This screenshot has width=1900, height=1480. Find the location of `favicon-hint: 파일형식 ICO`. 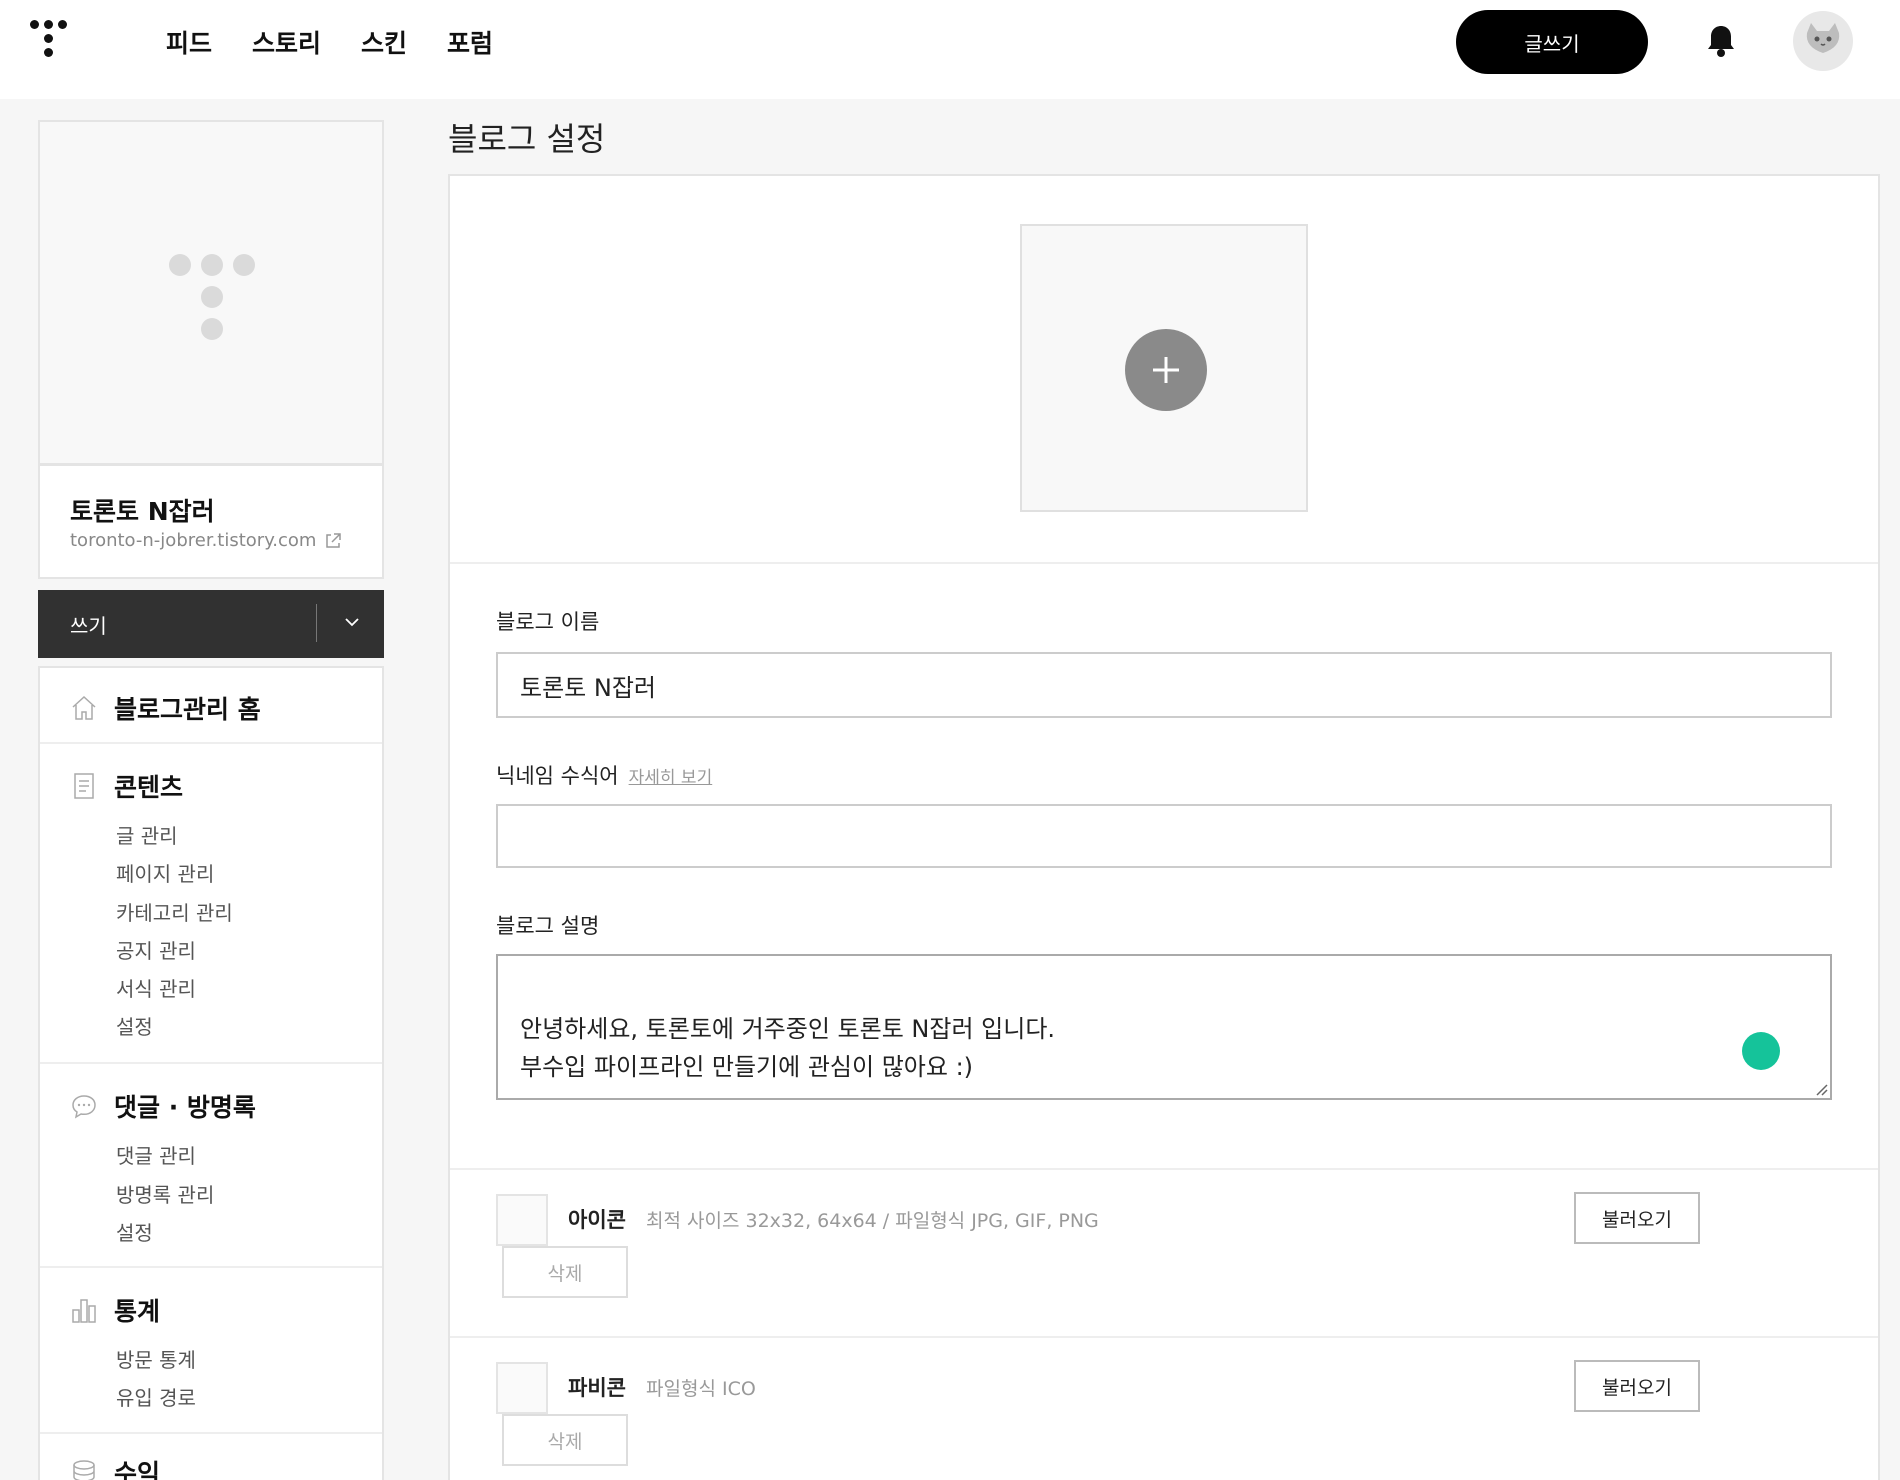

favicon-hint: 파일형식 ICO is located at coordinates (701, 1389).